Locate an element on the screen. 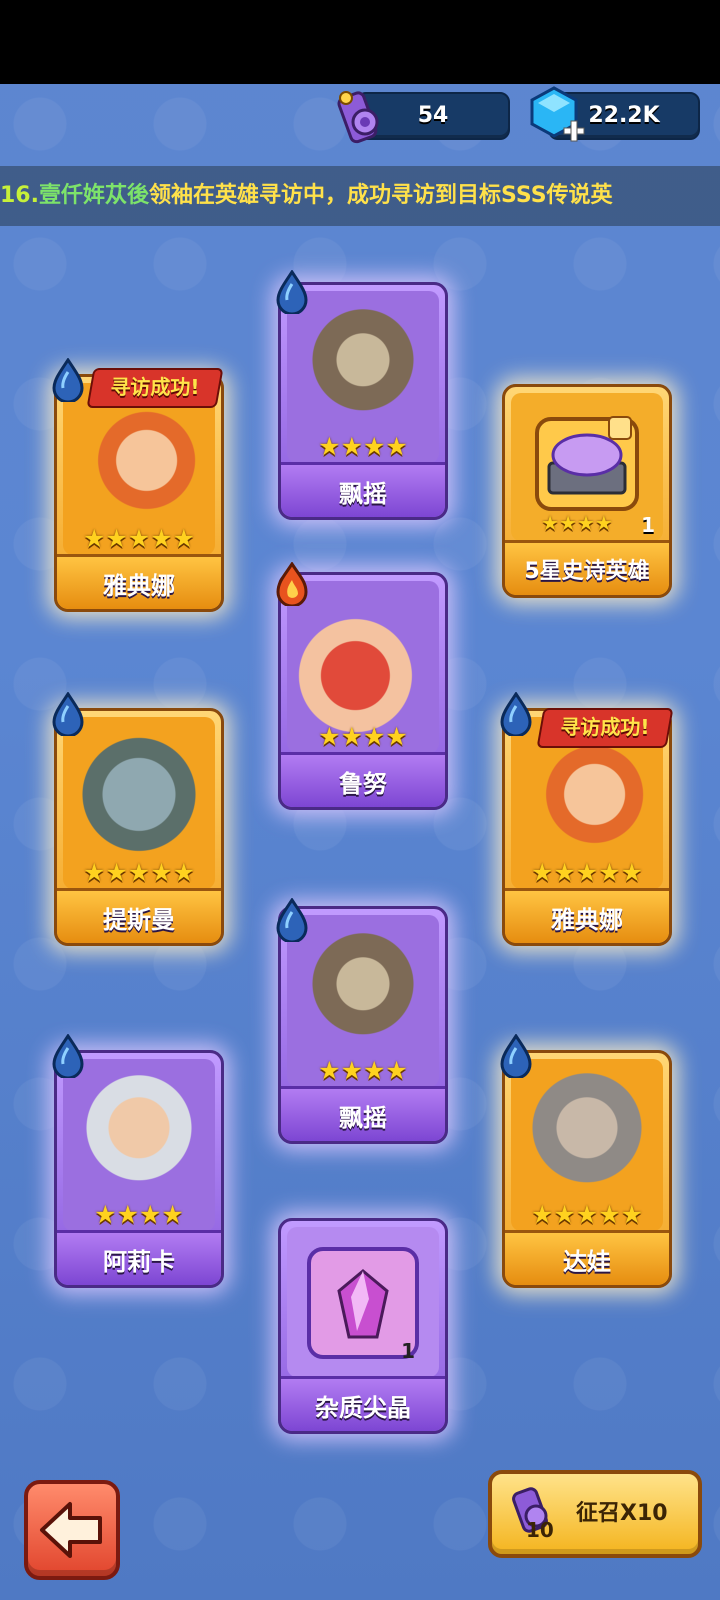 Image resolution: width=720 pixels, height=1600 pixels. hero-name-plate: 达娃 is located at coordinates (587, 1257).